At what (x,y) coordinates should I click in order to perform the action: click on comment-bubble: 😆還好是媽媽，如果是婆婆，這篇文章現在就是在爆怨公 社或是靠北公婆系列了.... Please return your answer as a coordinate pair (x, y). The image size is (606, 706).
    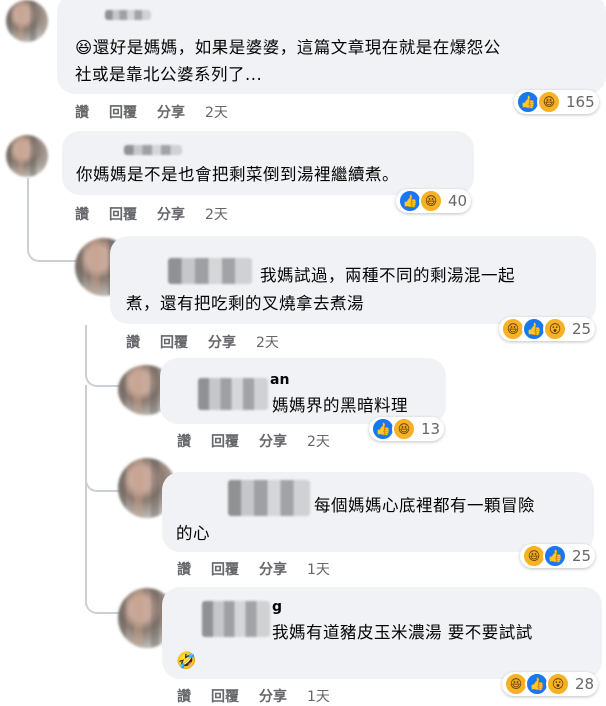
    Looking at the image, I should click on (331, 47).